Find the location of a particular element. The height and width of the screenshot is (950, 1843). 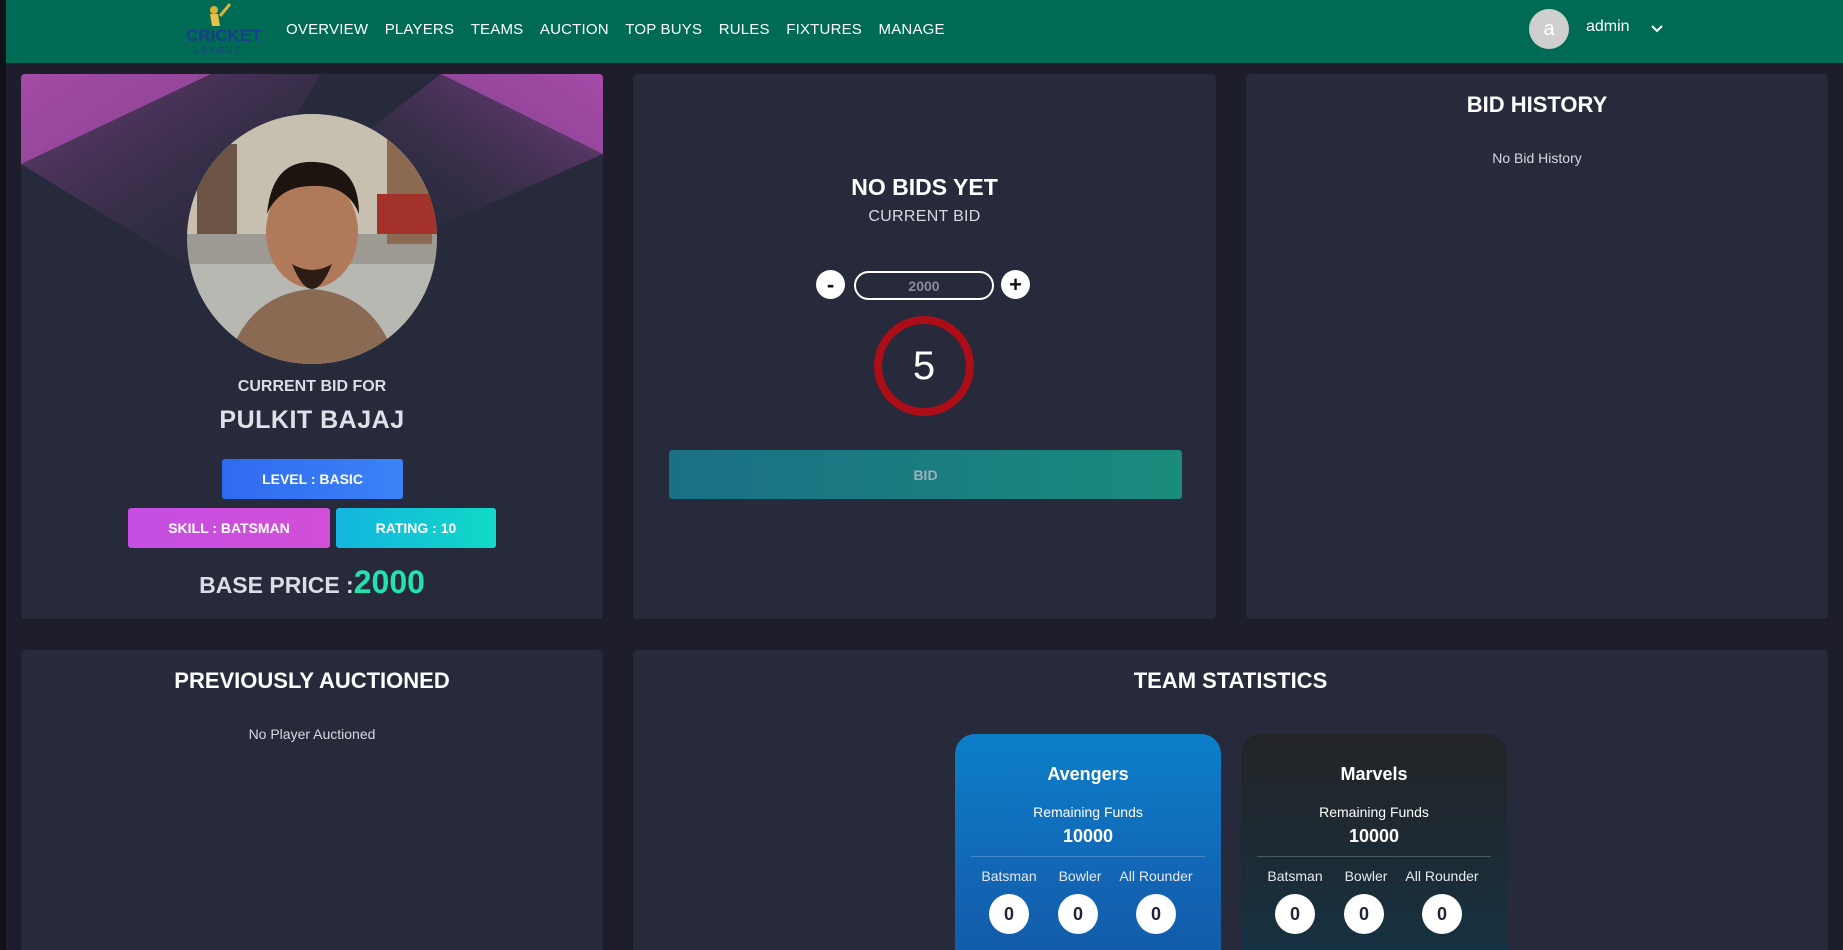

player-photo is located at coordinates (312, 239).